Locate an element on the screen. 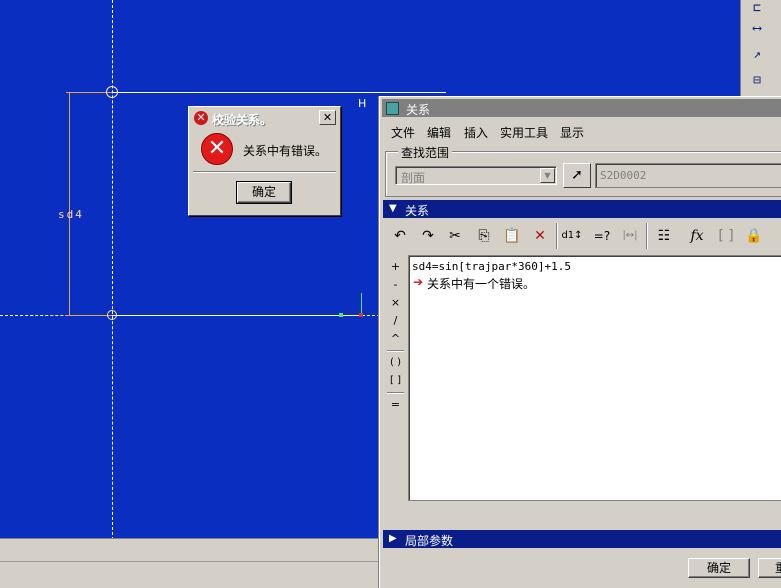  operator-multiply: × is located at coordinates (395, 302).